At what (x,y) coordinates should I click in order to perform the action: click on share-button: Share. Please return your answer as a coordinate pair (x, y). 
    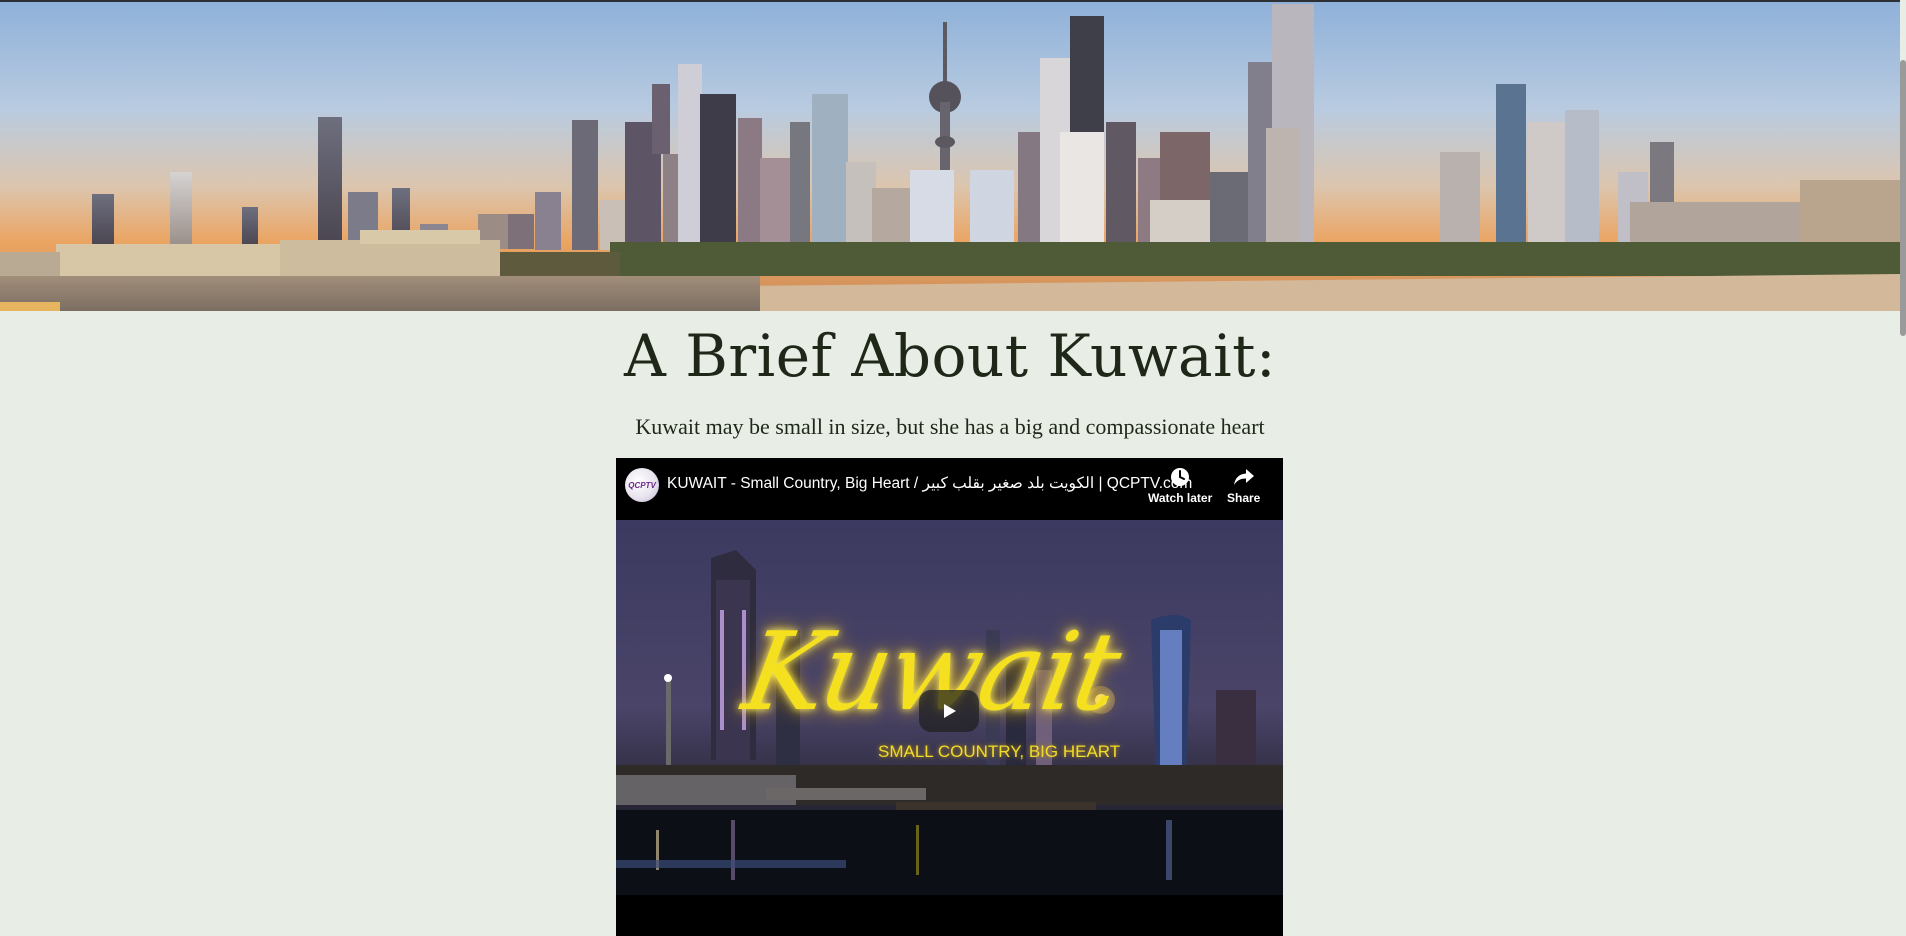
    Looking at the image, I should click on (1243, 485).